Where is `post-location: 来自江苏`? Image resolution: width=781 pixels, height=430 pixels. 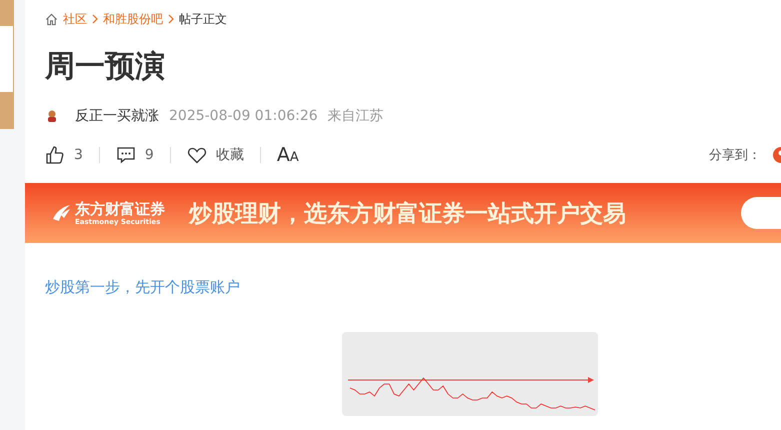 post-location: 来自江苏 is located at coordinates (356, 116).